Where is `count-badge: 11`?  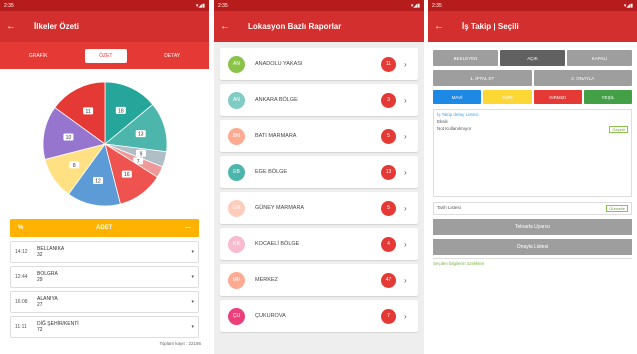
count-badge: 11 is located at coordinates (388, 64).